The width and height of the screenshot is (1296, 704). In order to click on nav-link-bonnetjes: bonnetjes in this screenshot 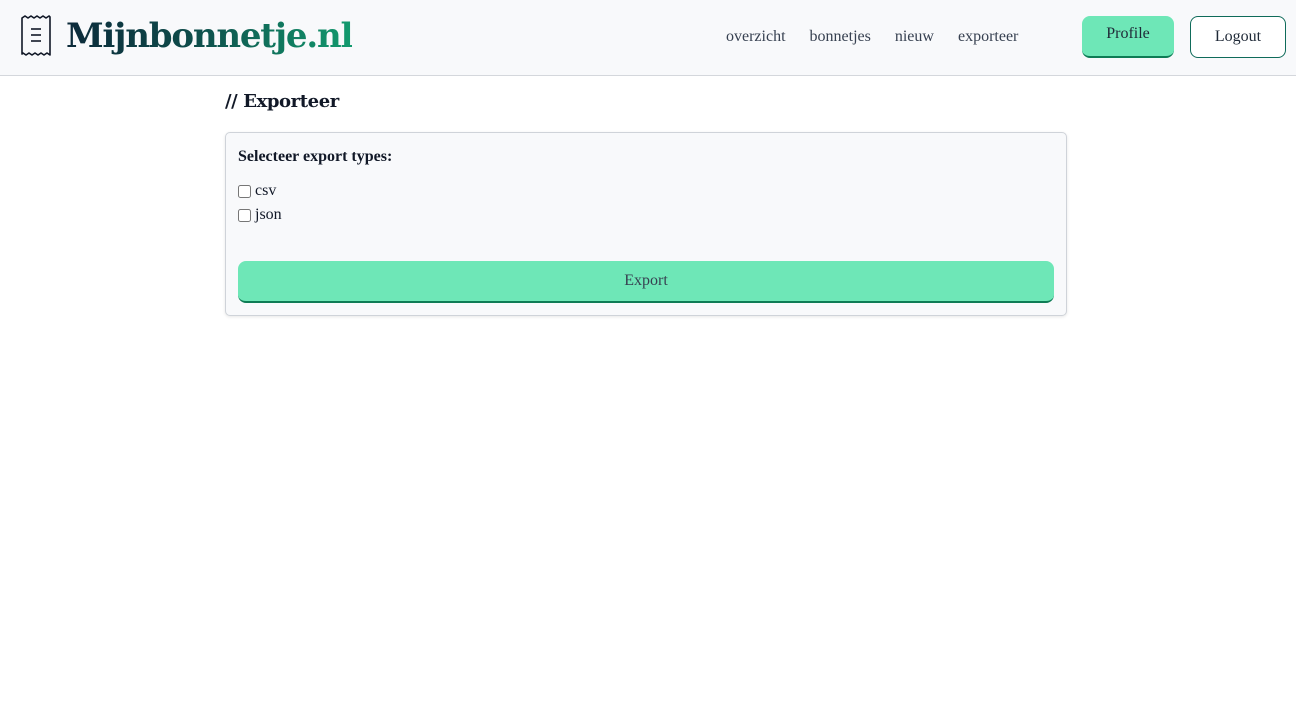, I will do `click(840, 37)`.